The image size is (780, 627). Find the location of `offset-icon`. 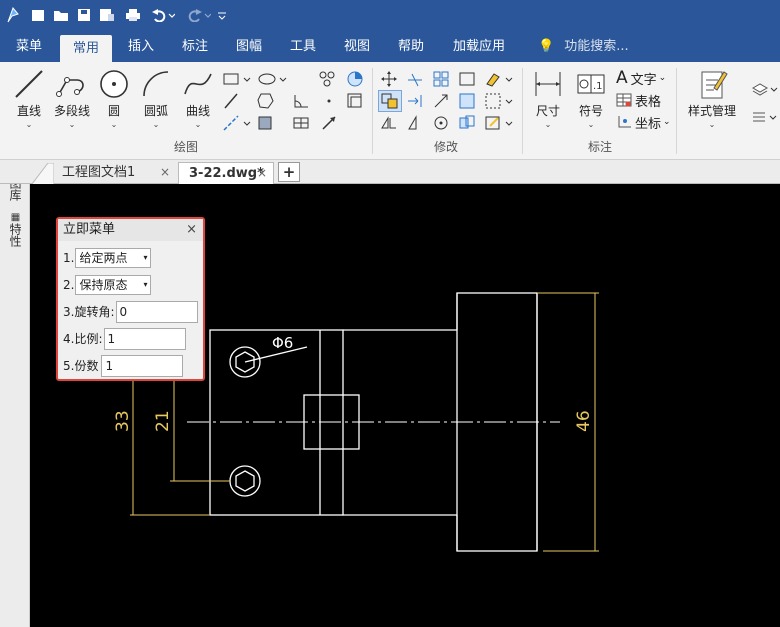

offset-icon is located at coordinates (415, 123).